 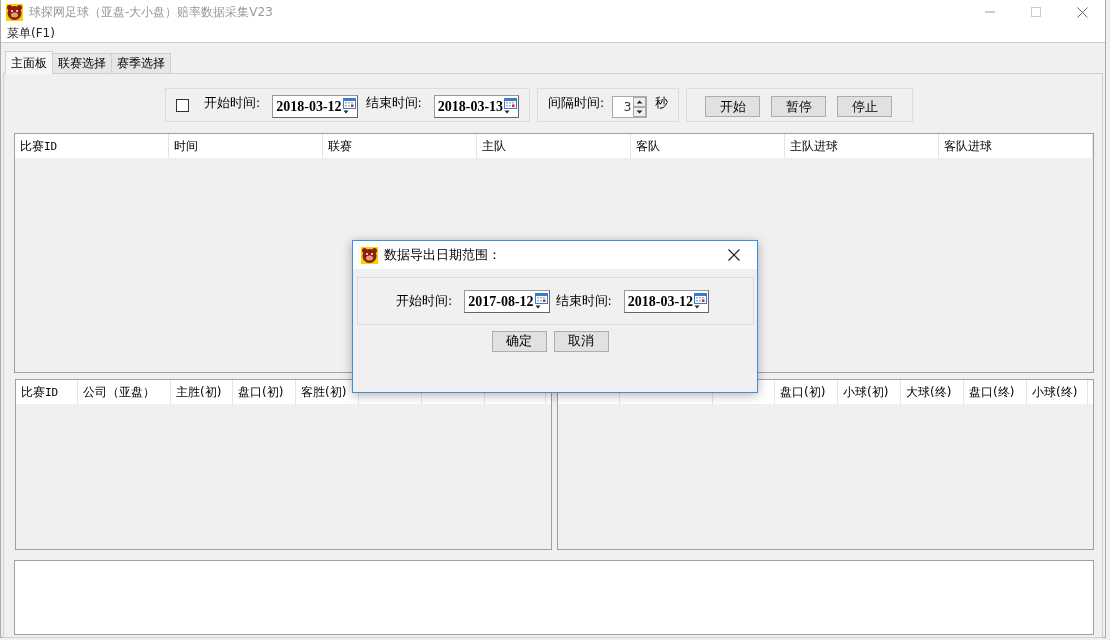 What do you see at coordinates (400, 146) in the screenshot?
I see `column-header: 联赛` at bounding box center [400, 146].